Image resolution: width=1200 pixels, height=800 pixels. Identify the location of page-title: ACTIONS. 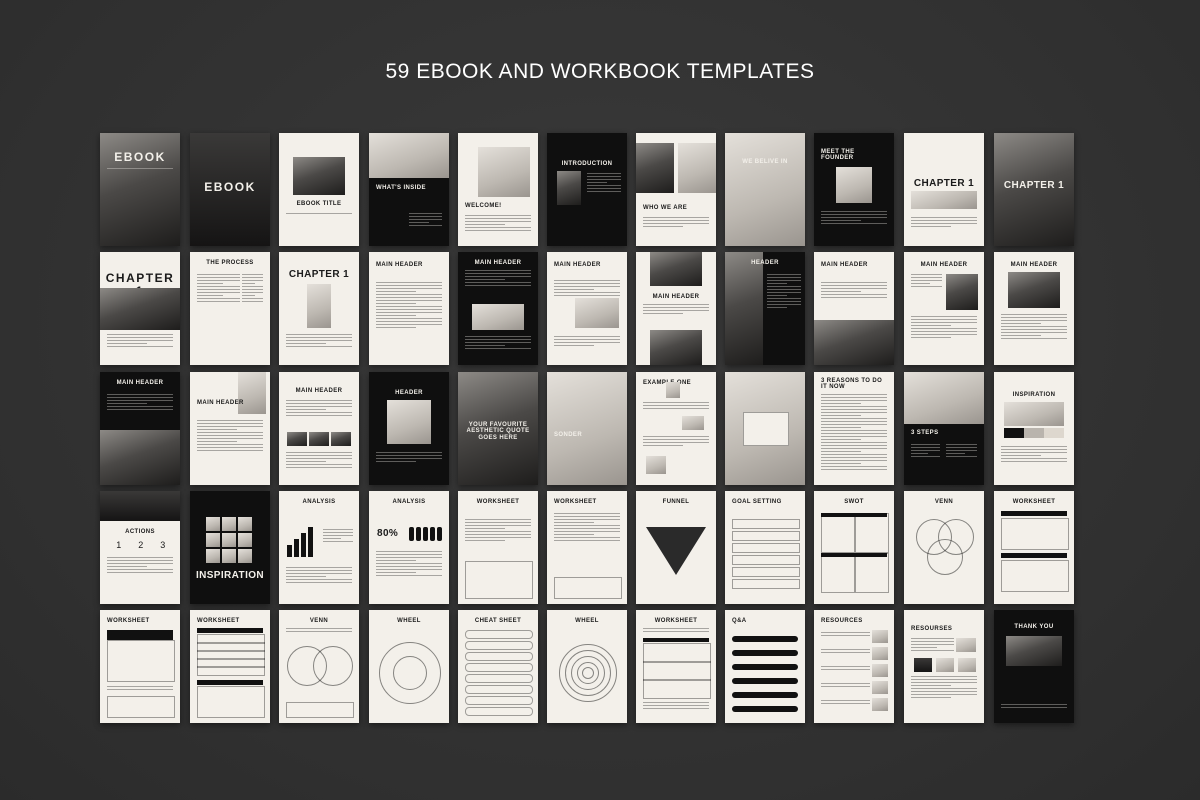
(140, 532).